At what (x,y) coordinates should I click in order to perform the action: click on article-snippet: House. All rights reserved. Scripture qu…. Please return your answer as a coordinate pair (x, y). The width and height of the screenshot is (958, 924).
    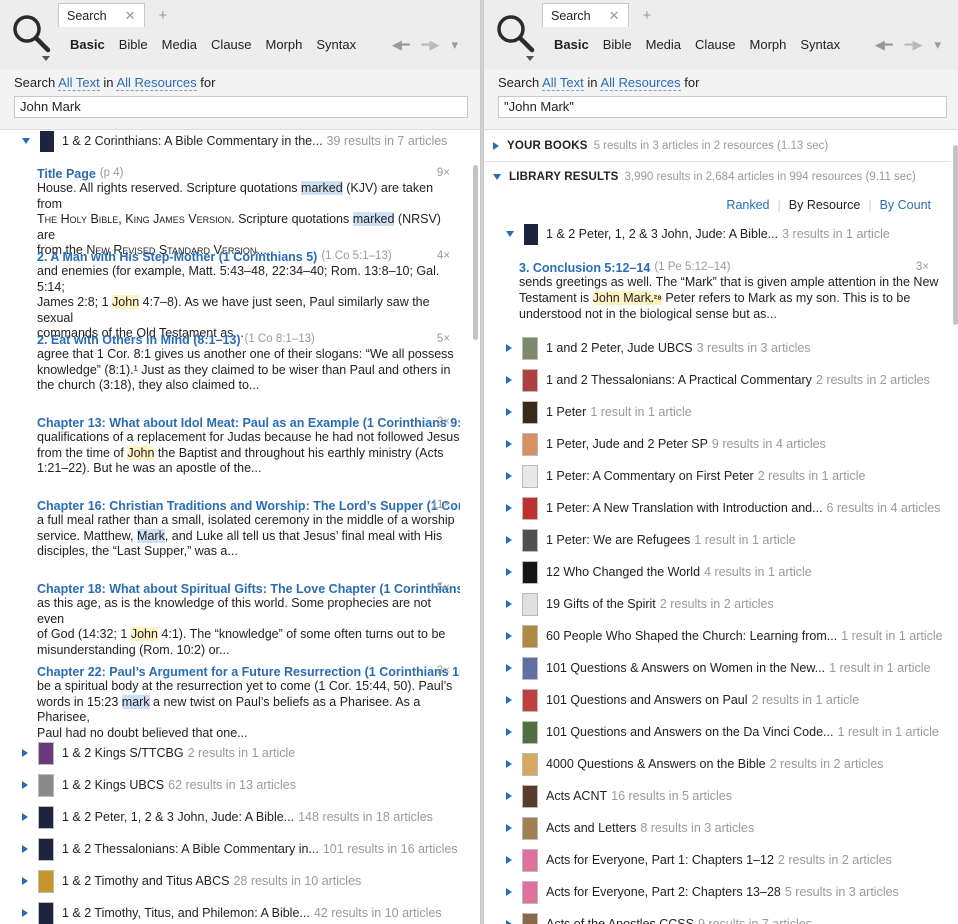
    Looking at the image, I should click on (248, 220).